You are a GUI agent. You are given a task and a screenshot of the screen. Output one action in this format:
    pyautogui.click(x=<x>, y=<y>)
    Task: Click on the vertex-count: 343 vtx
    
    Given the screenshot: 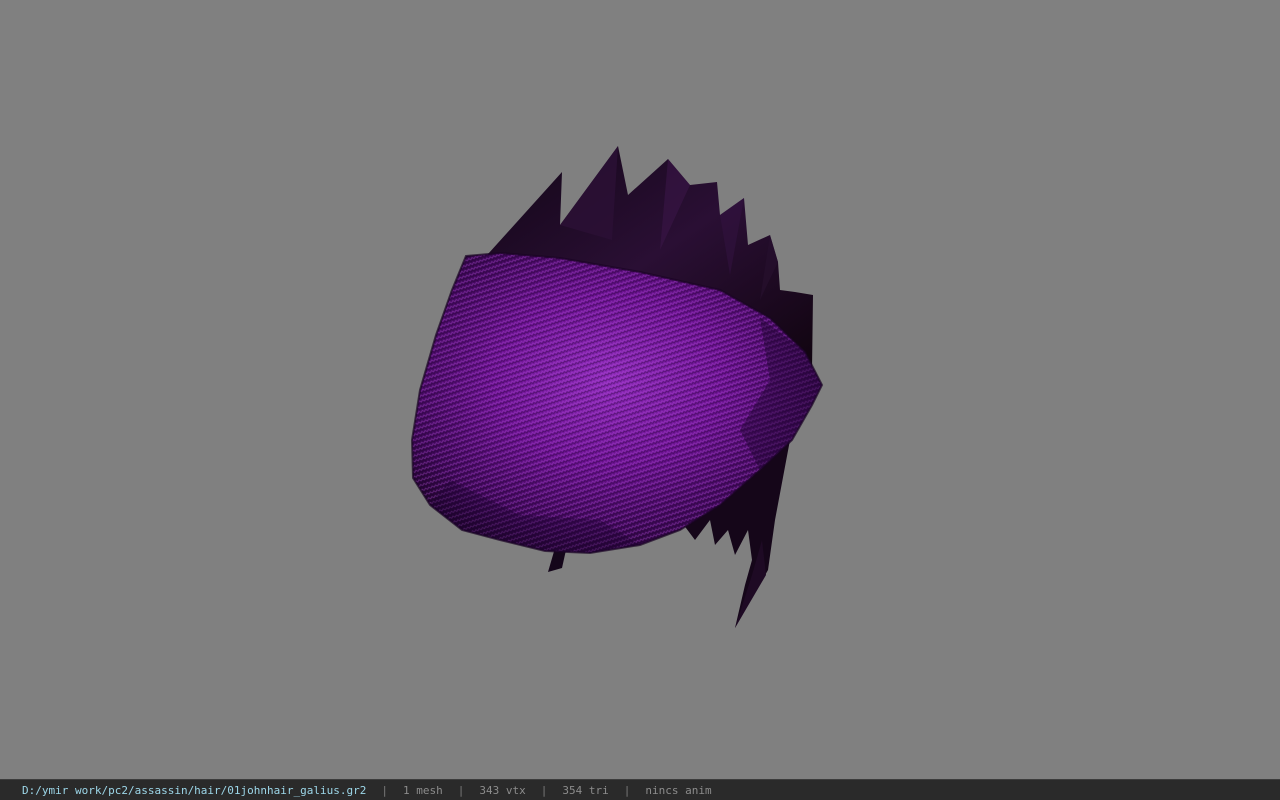 What is the action you would take?
    pyautogui.click(x=502, y=790)
    